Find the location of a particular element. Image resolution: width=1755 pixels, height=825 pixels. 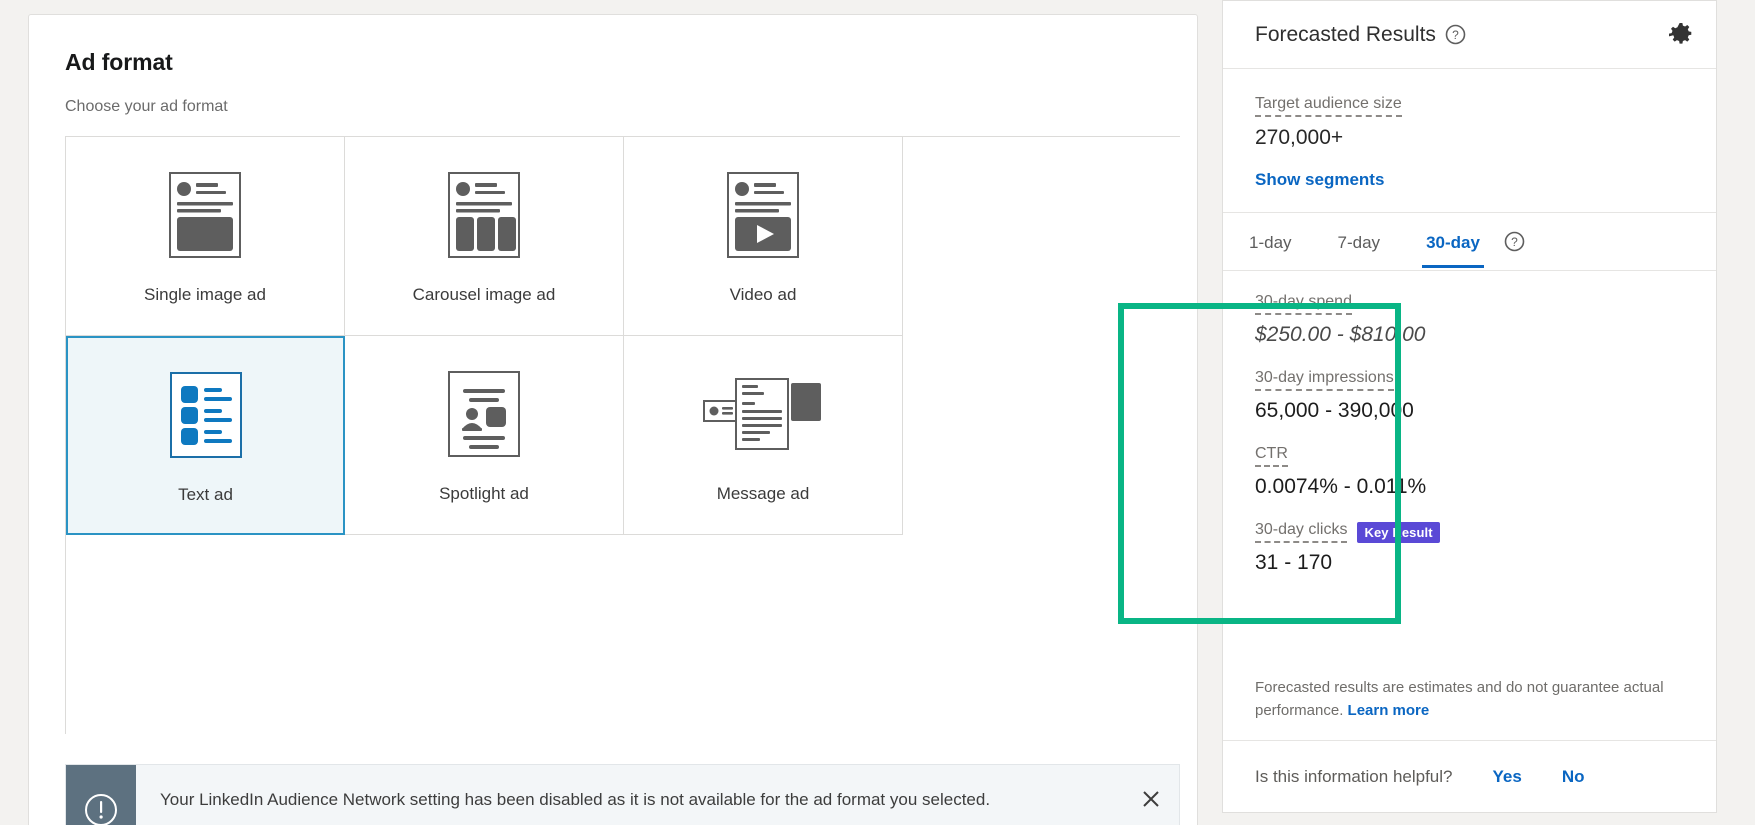

ad-format-label: Single image ad is located at coordinates (205, 294).